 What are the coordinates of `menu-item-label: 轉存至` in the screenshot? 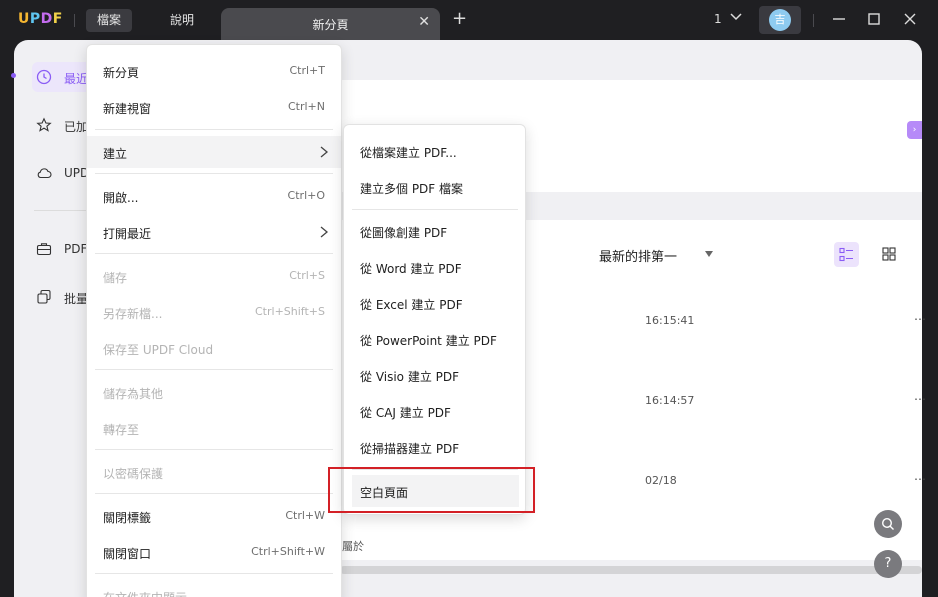 It's located at (121, 430).